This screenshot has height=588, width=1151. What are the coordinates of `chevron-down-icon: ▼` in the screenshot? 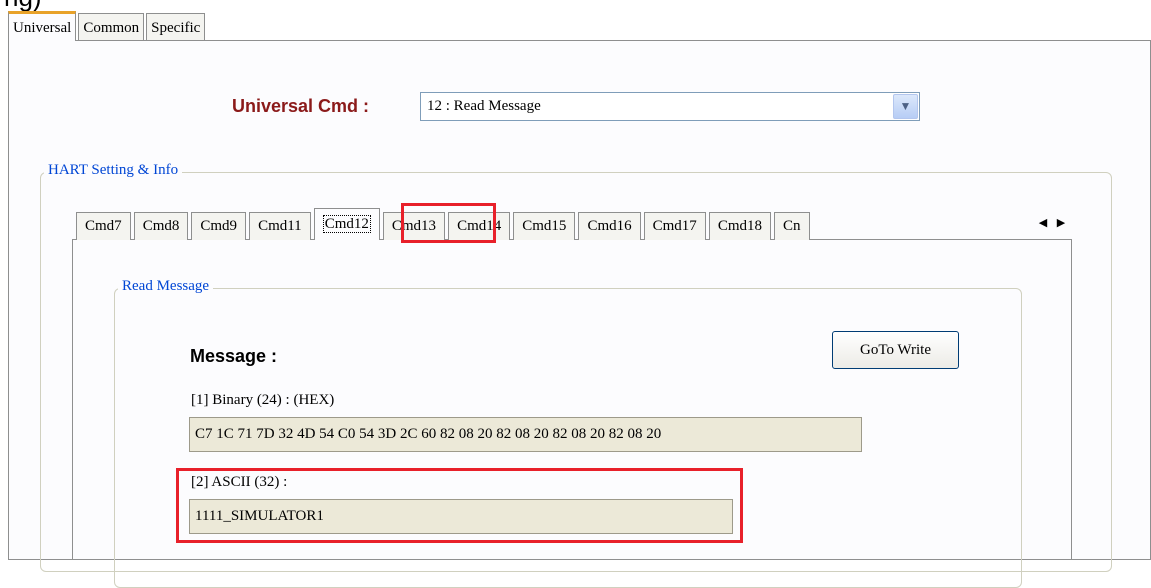 It's located at (905, 106).